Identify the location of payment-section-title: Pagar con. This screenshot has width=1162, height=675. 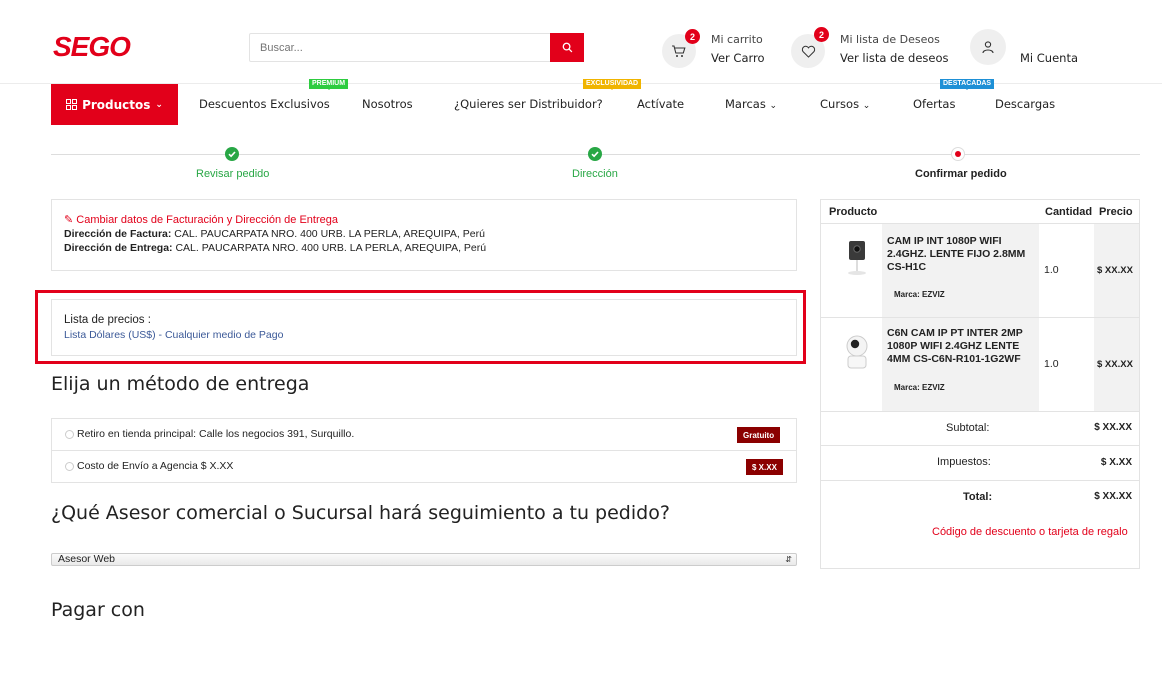
(98, 610).